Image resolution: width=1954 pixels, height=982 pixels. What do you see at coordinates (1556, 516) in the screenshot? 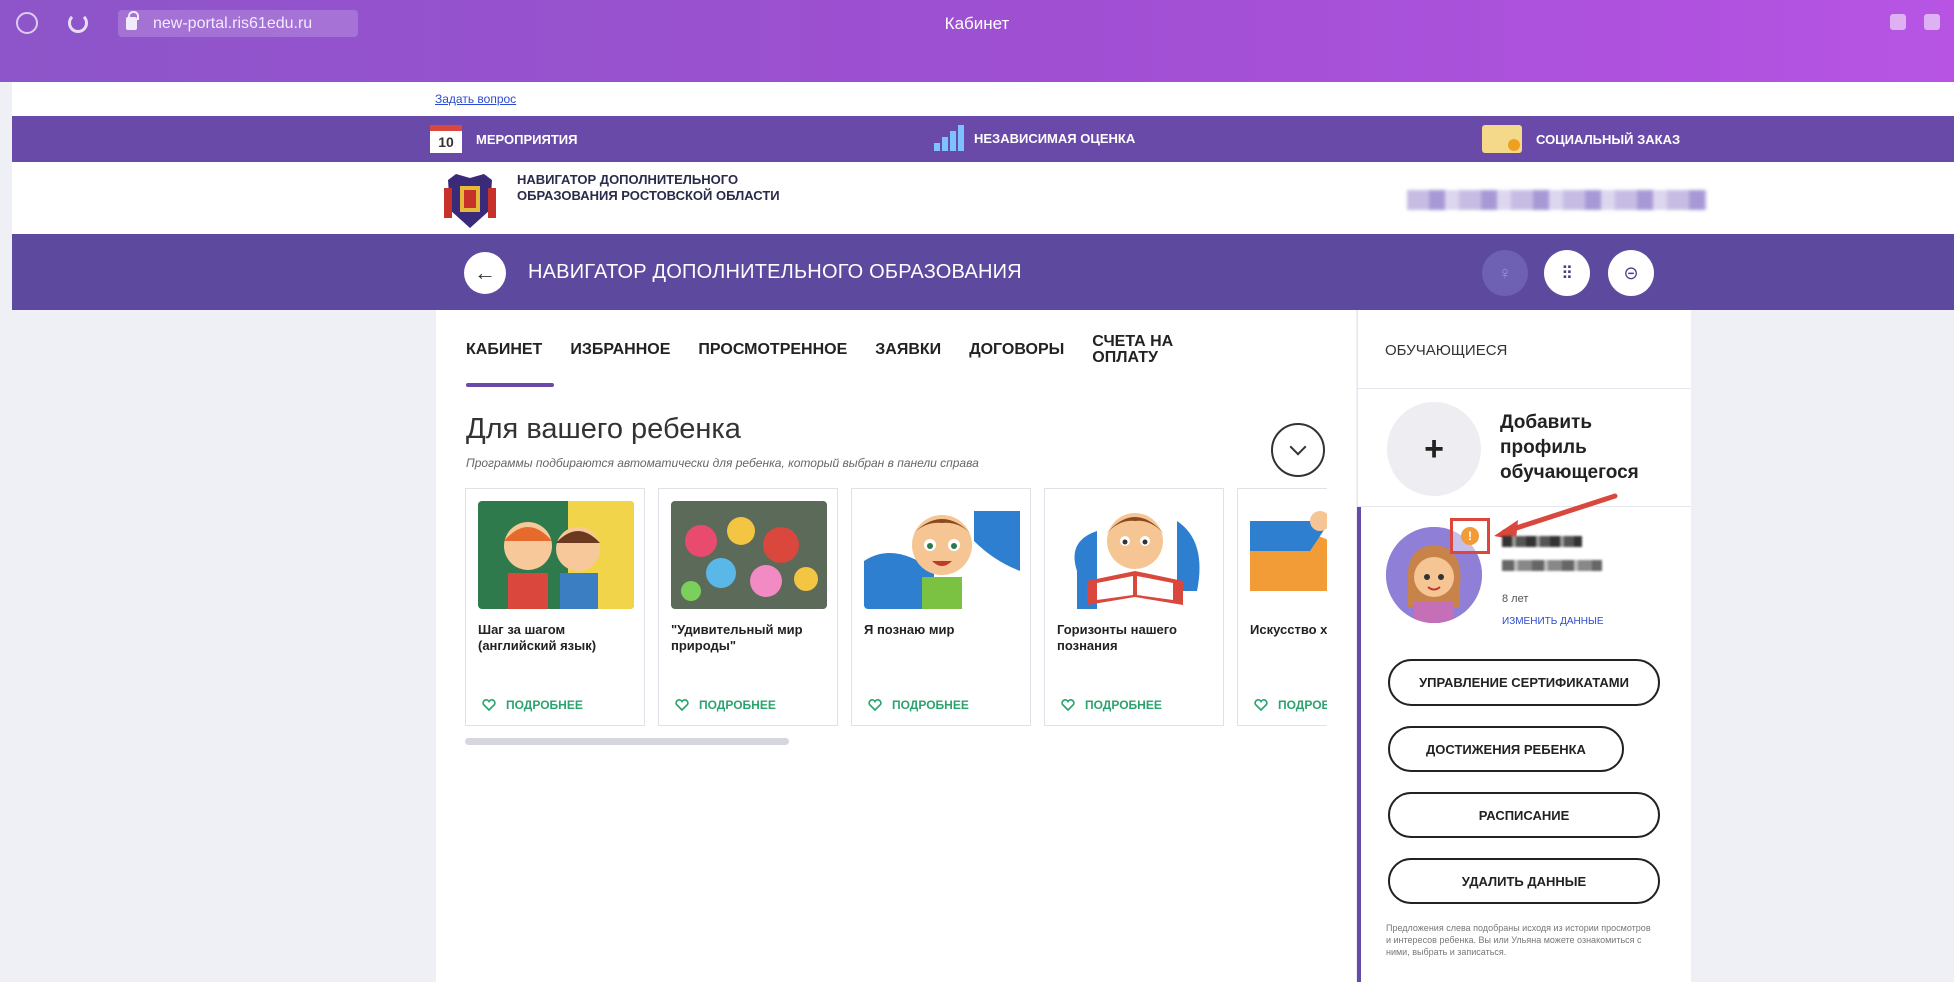
I see `annotation-arrow-icon` at bounding box center [1556, 516].